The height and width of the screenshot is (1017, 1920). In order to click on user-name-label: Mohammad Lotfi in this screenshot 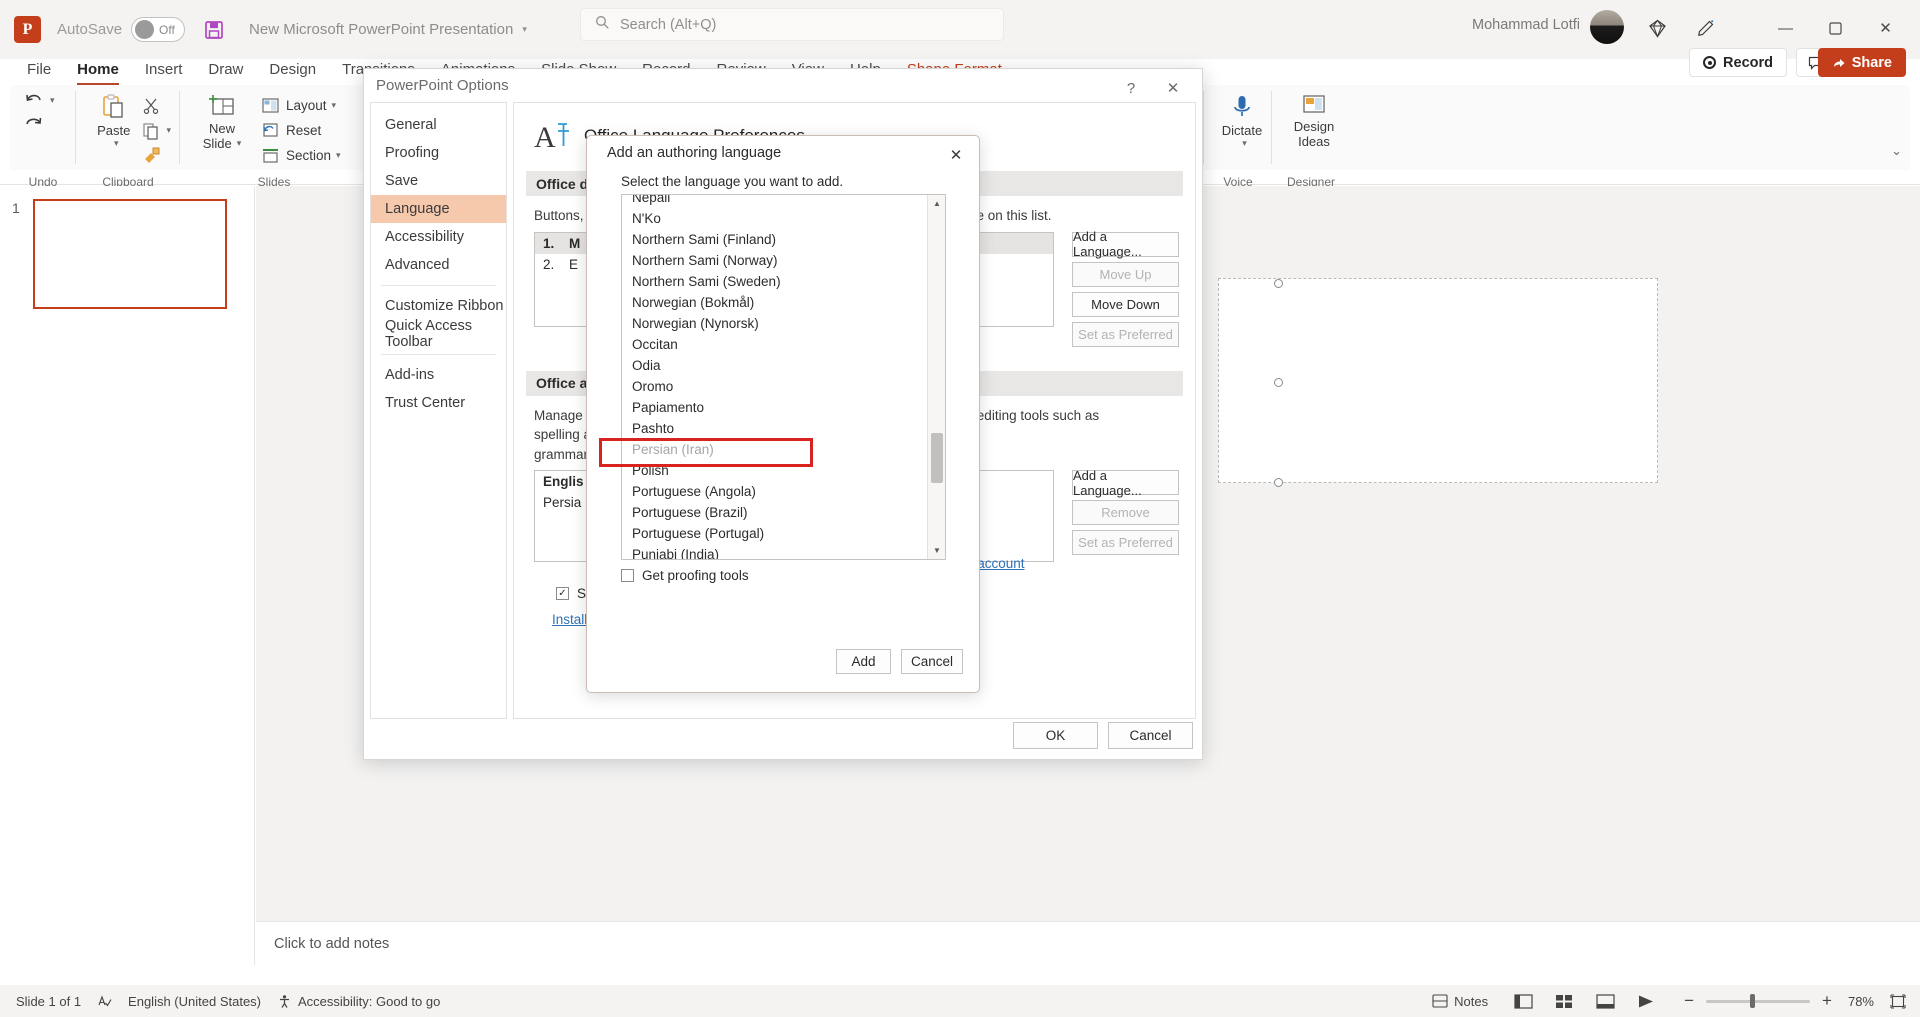, I will do `click(1526, 25)`.